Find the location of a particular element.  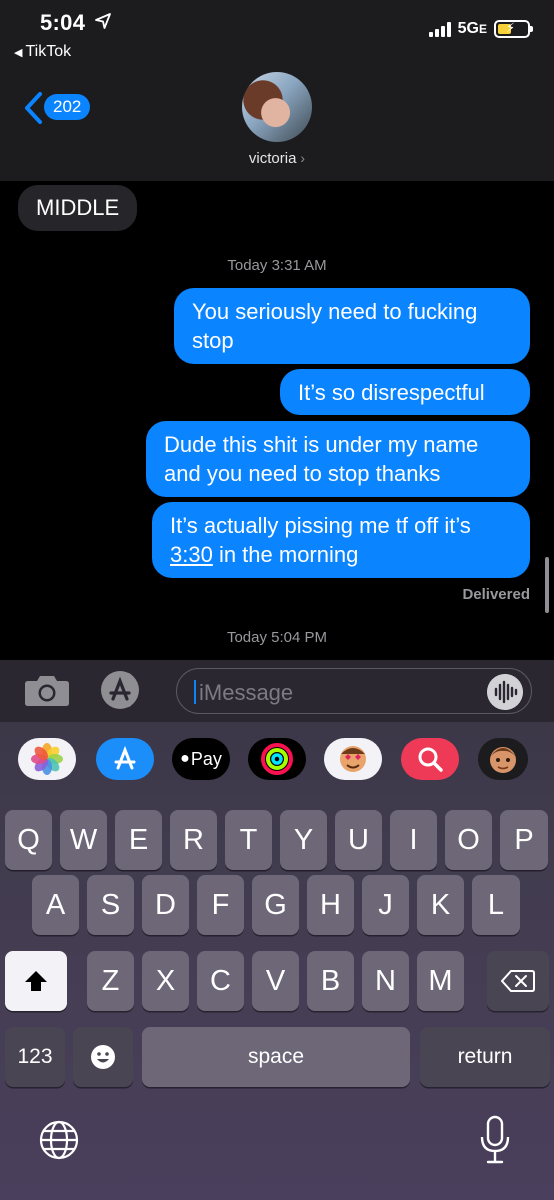

key-h: H is located at coordinates (330, 905).